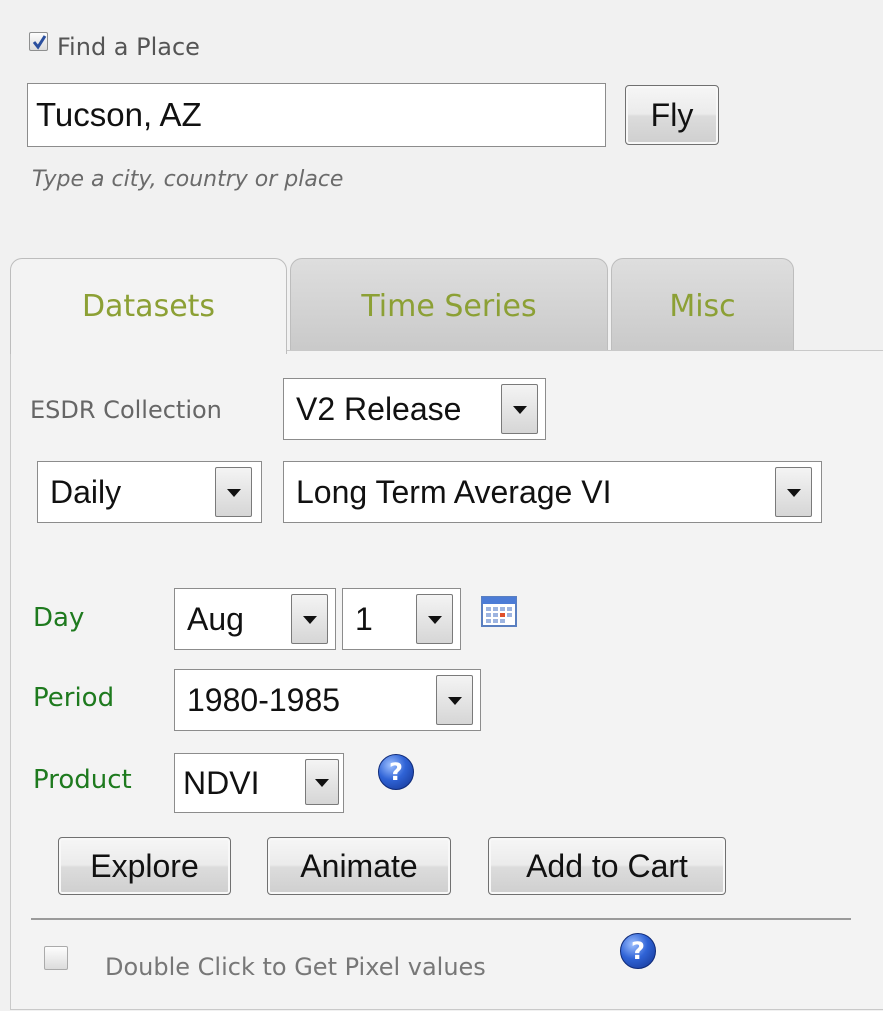 The height and width of the screenshot is (1011, 883). Describe the element at coordinates (255, 619) in the screenshot. I see `month-select: Aug` at that location.